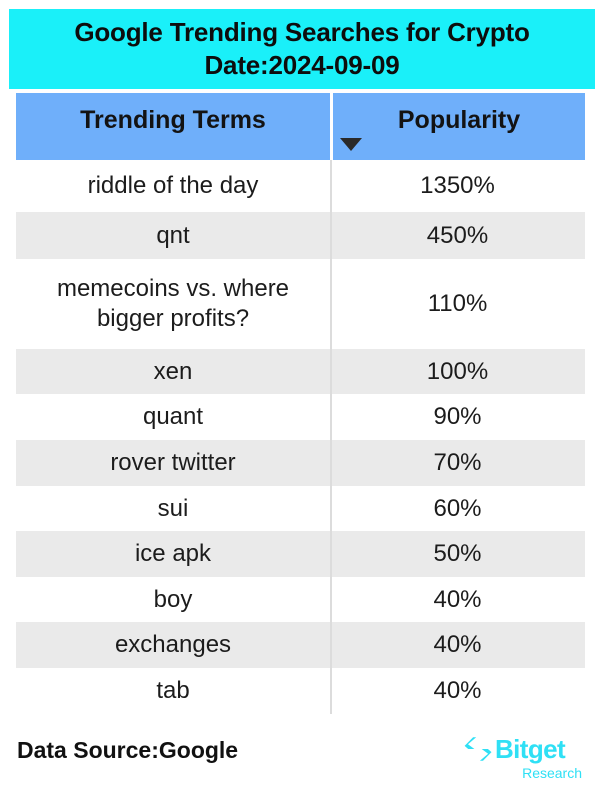 The image size is (600, 806). I want to click on title-line-1: Google Trending Searches for Crypto, so click(302, 32).